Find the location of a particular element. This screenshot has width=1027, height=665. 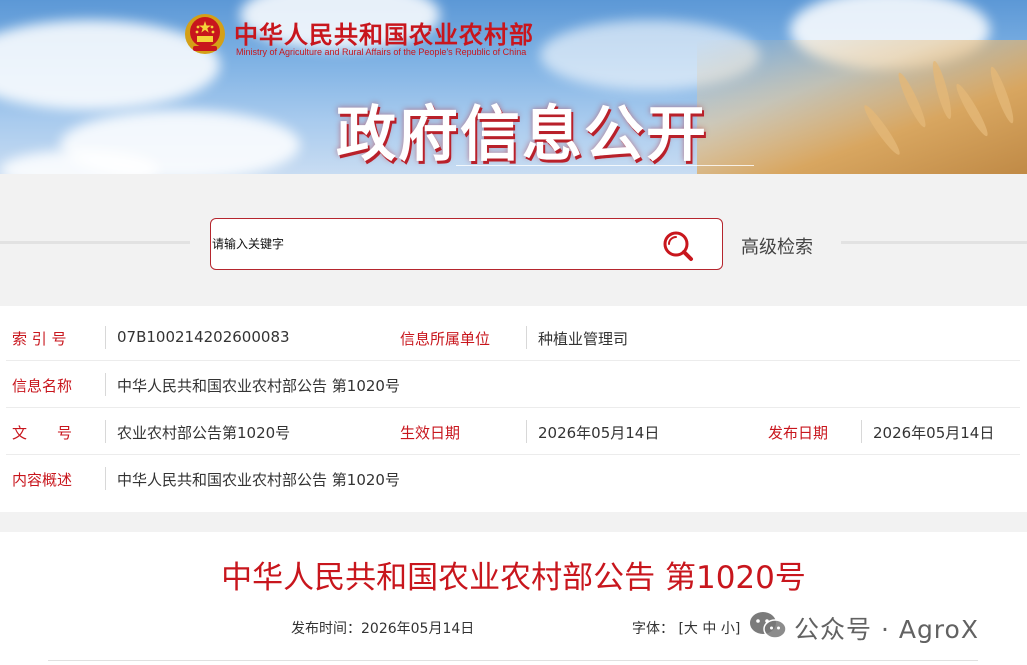

index-number-value: 07B100214202600083 is located at coordinates (203, 337).